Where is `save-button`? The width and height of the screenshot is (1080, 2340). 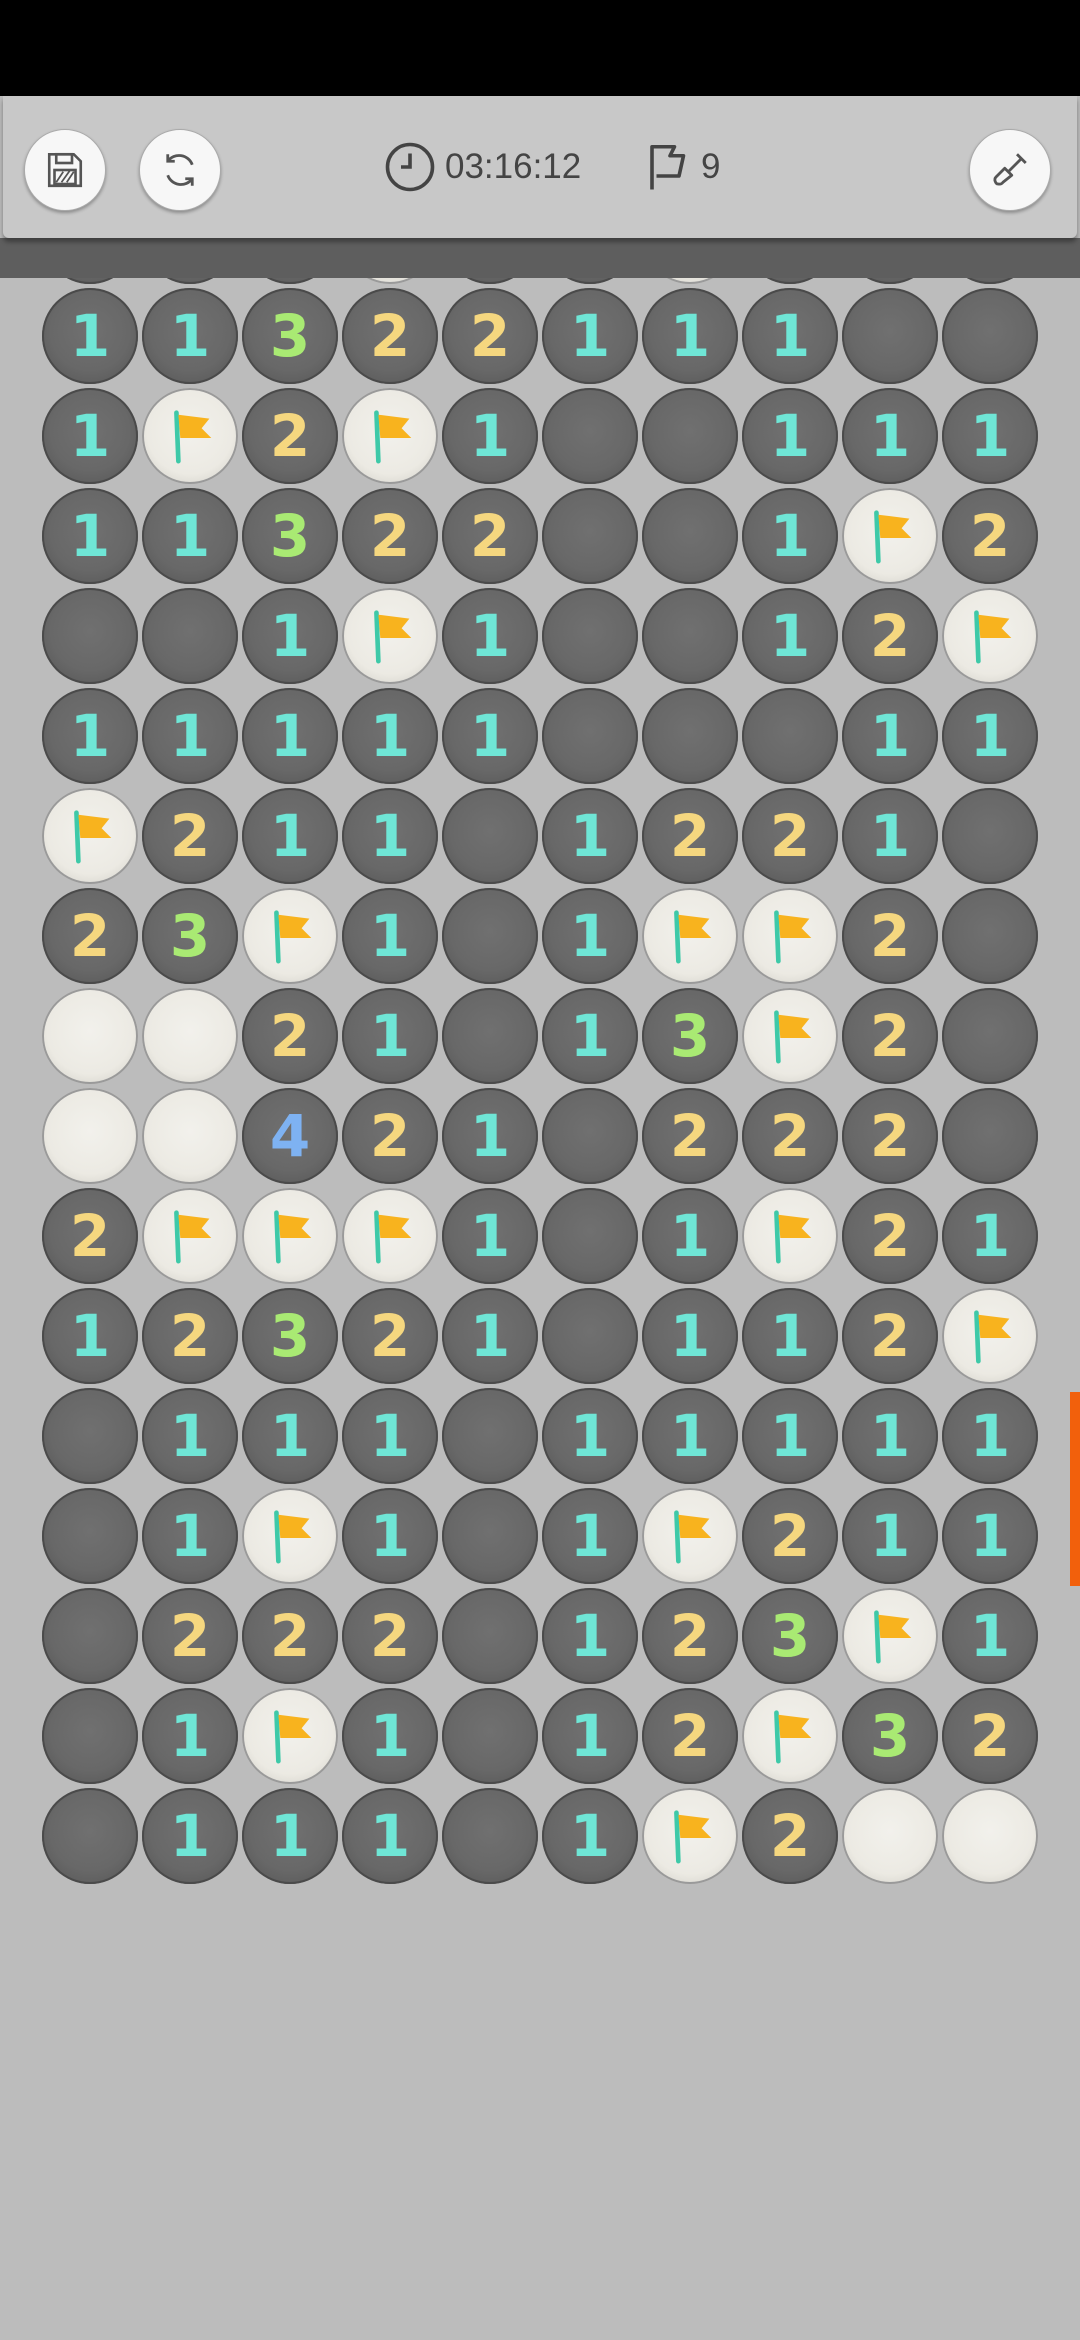 save-button is located at coordinates (65, 170).